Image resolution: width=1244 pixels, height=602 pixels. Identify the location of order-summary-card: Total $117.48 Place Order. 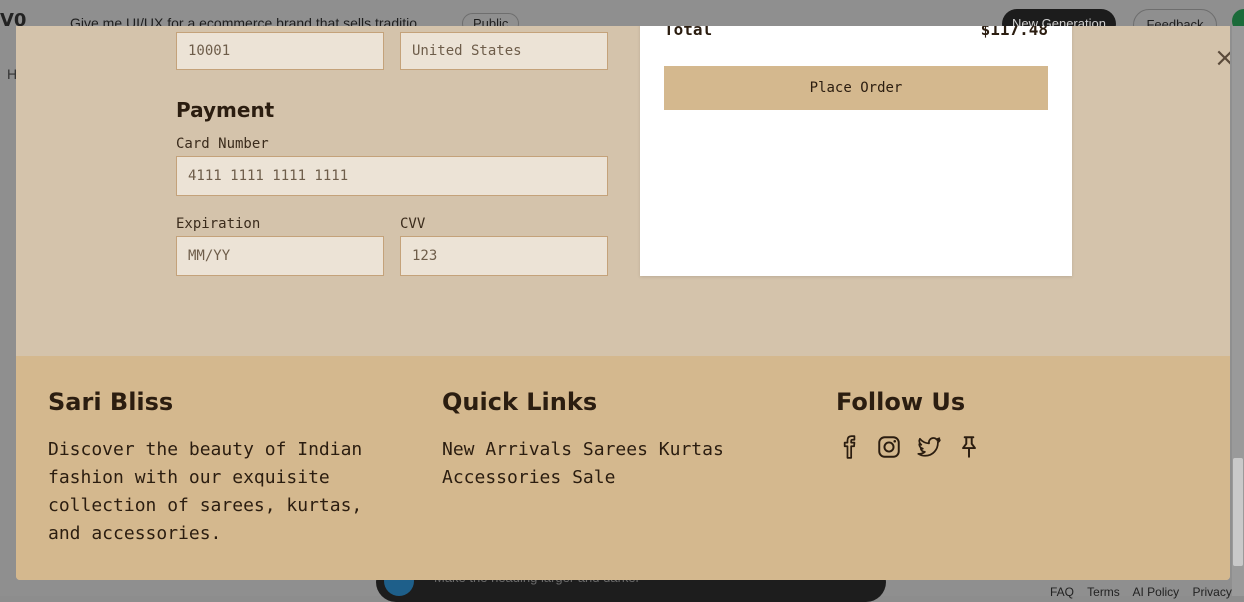
(856, 151).